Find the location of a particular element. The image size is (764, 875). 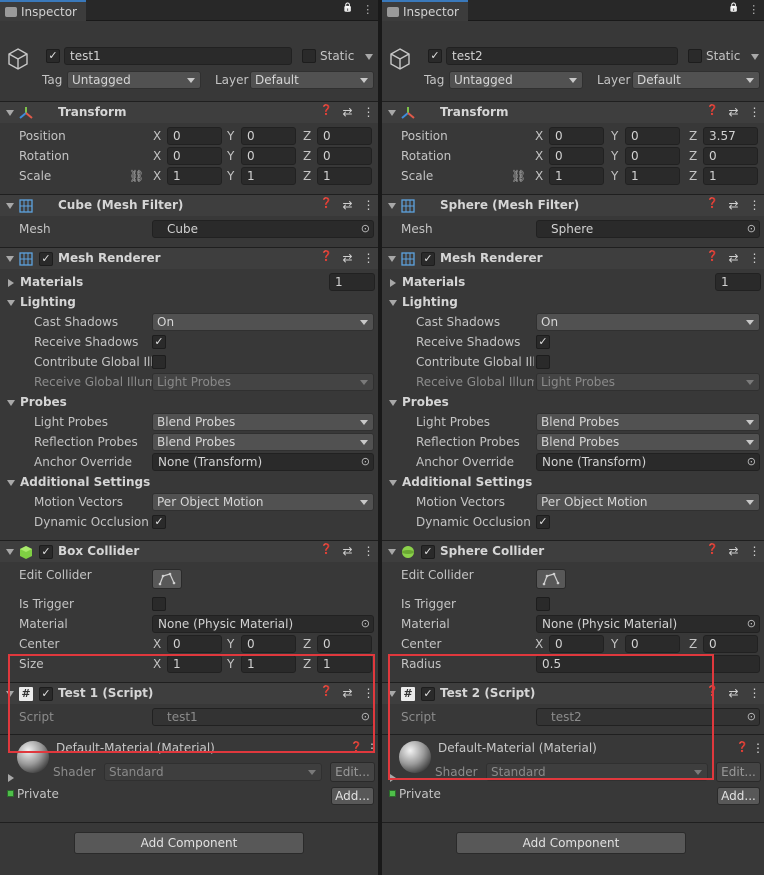

reflection-probes-dropdown: Blend Probes is located at coordinates (648, 442).